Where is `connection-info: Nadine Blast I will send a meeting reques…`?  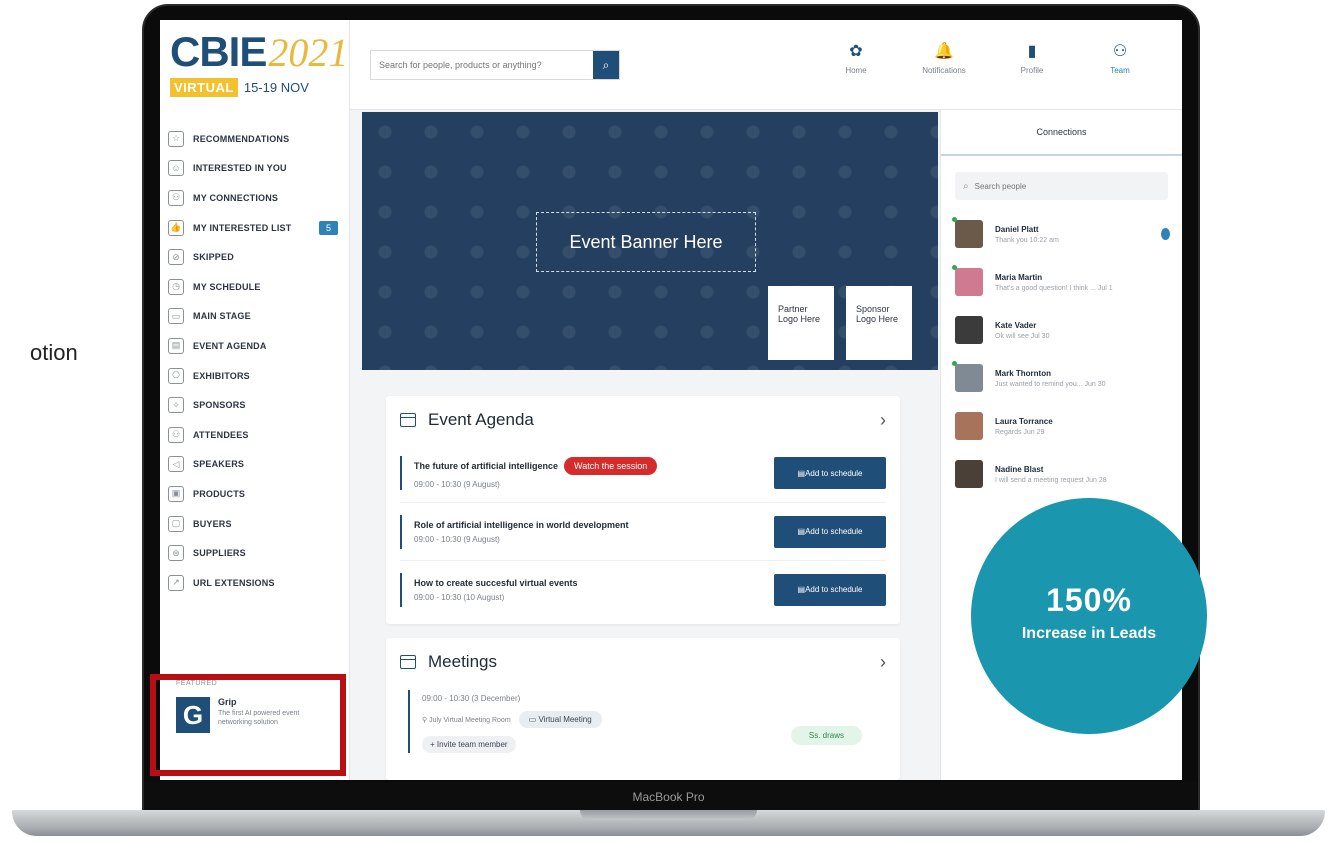 connection-info: Nadine Blast I will send a meeting reques… is located at coordinates (1051, 474).